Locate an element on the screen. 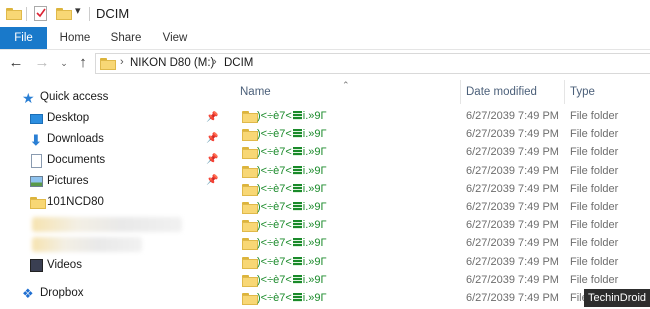 The image size is (650, 309). forward-arrow-icon: → is located at coordinates (42, 63).